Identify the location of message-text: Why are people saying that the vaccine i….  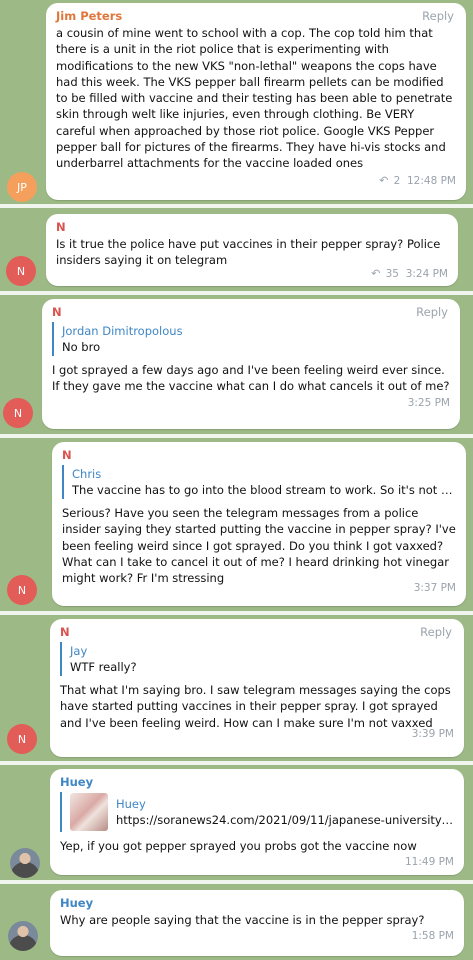
(242, 920).